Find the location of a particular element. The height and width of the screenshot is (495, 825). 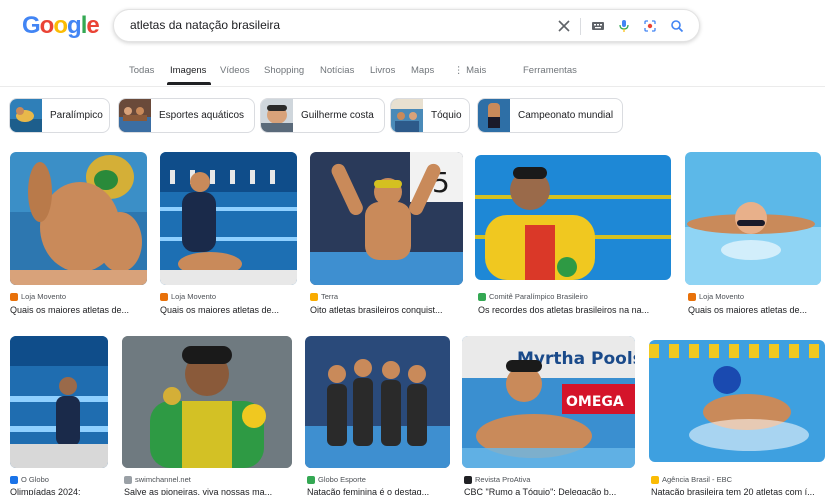

chip-paralimpico: Paralímpico is located at coordinates (59, 115).